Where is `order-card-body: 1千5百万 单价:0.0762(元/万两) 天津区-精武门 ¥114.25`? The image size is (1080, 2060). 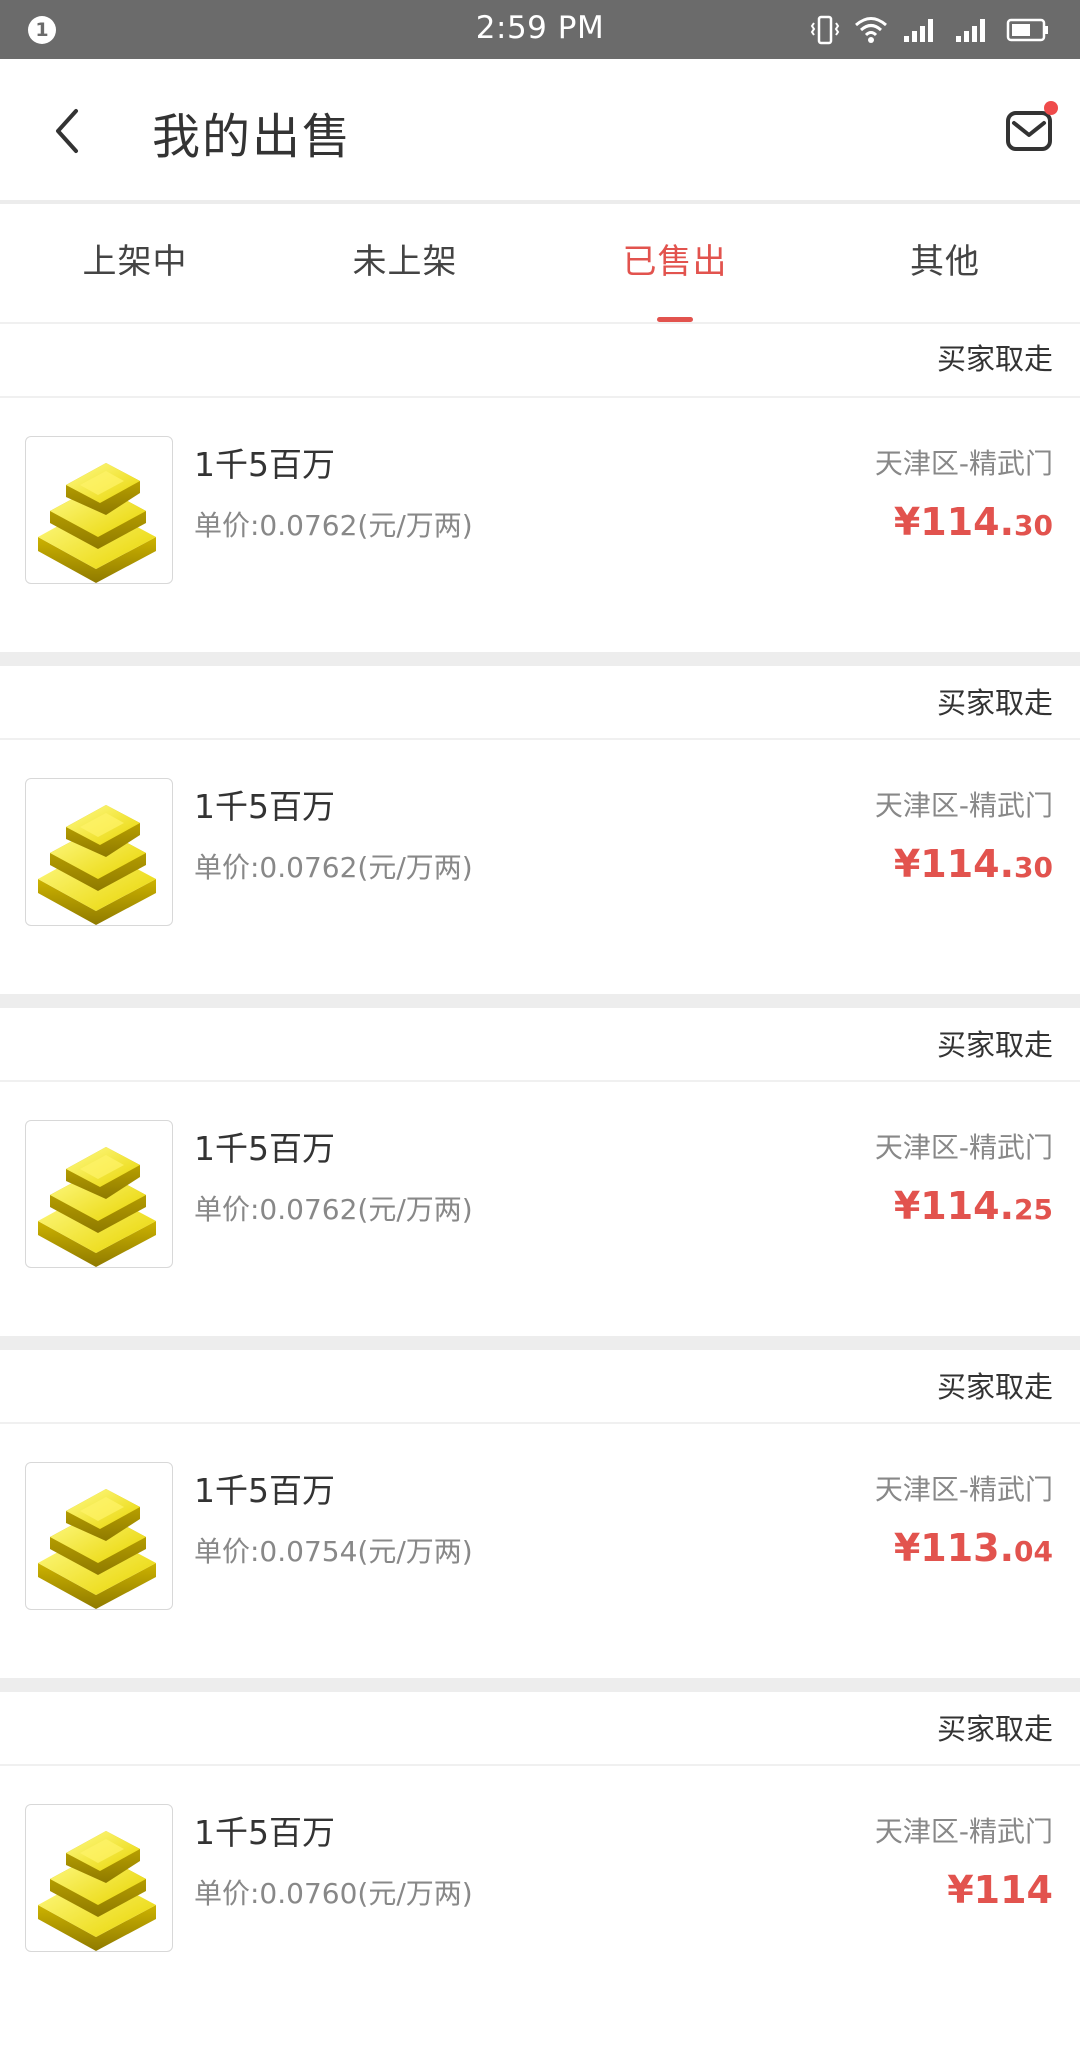 order-card-body: 1千5百万 单价:0.0762(元/万两) 天津区-精武门 ¥114.25 is located at coordinates (540, 1209).